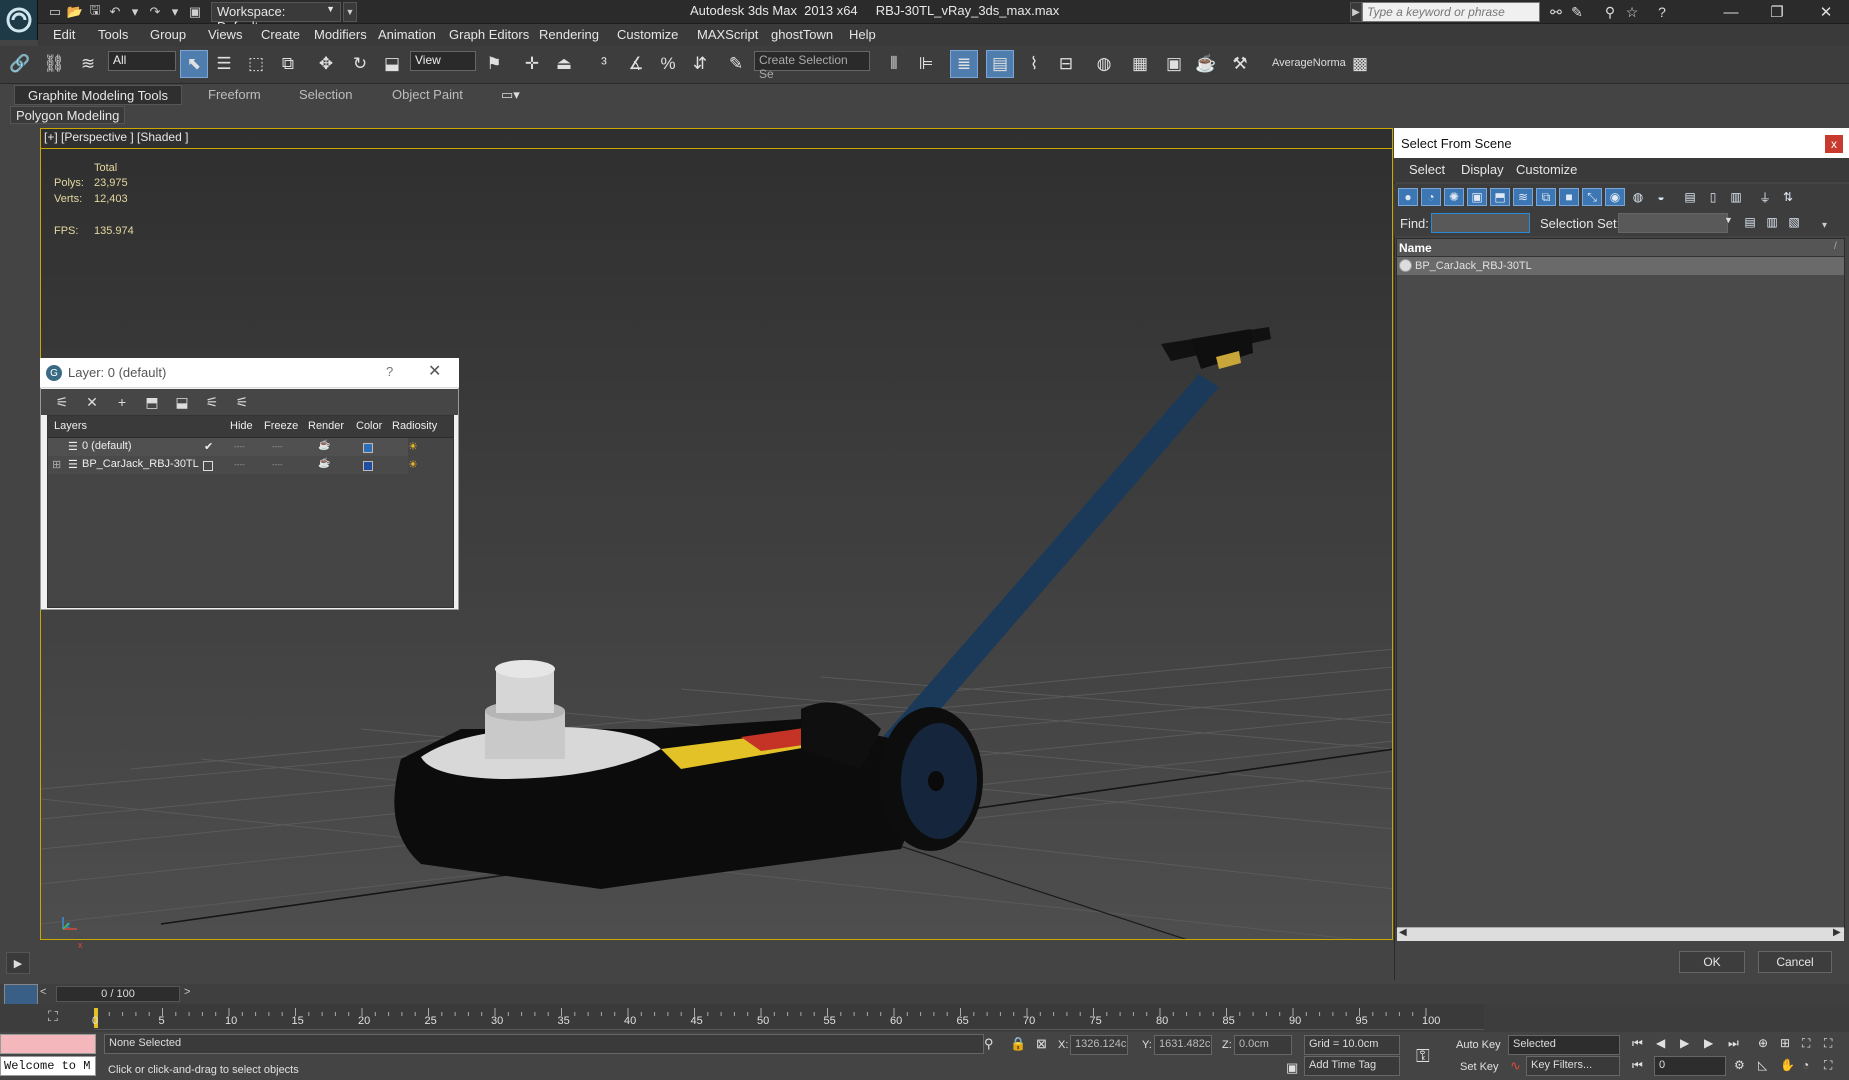  I want to click on col-freeze: Freeze, so click(281, 426).